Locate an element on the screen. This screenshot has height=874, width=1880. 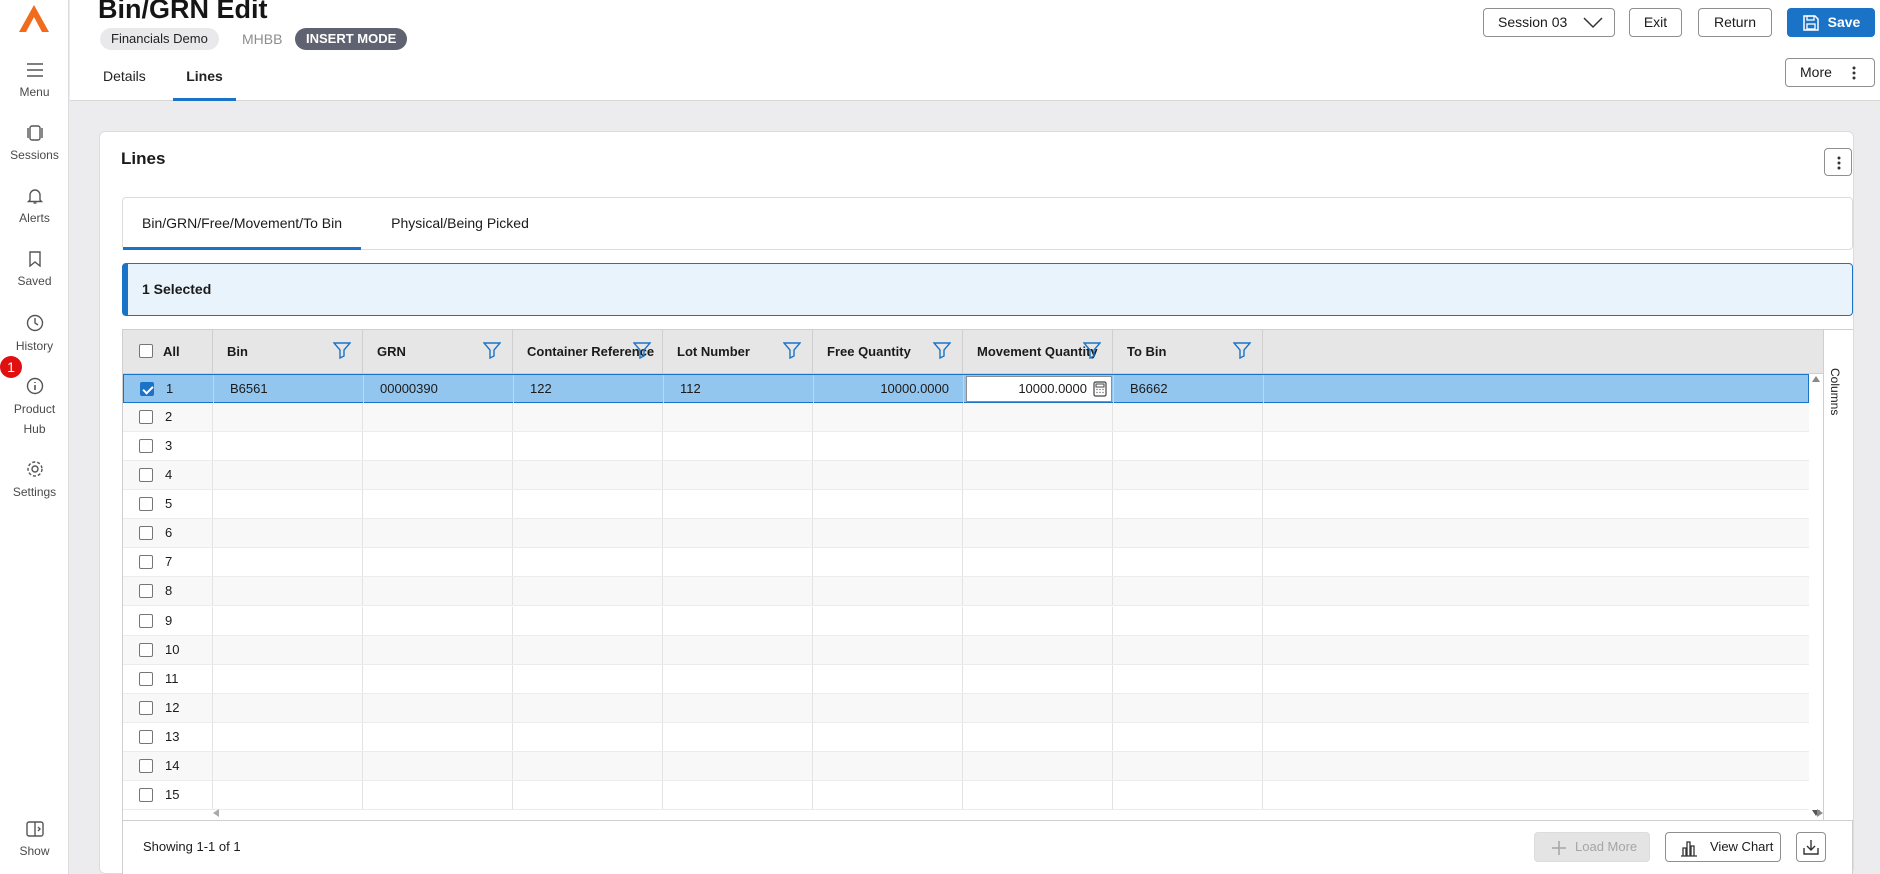
table-row: 4 is located at coordinates (966, 476).